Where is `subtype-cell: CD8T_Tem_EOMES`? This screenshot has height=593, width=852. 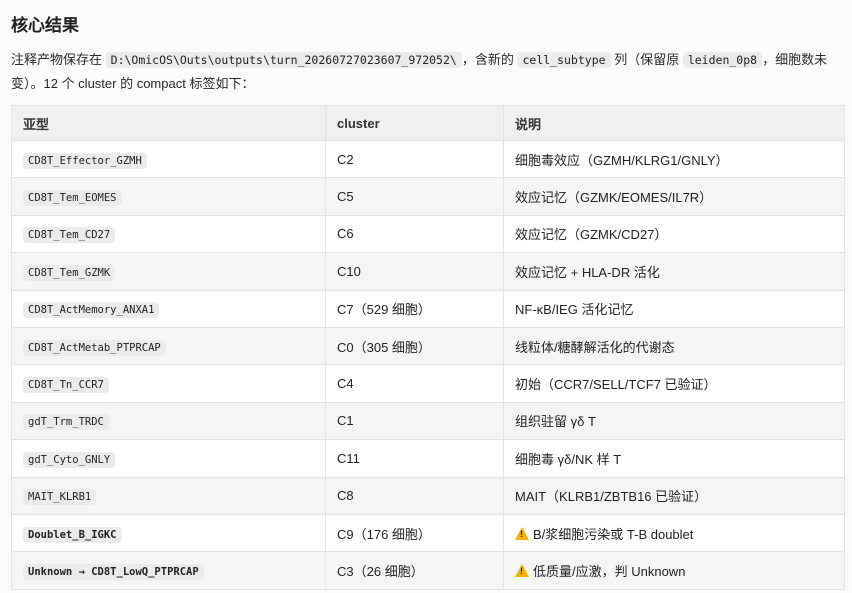 subtype-cell: CD8T_Tem_EOMES is located at coordinates (168, 196).